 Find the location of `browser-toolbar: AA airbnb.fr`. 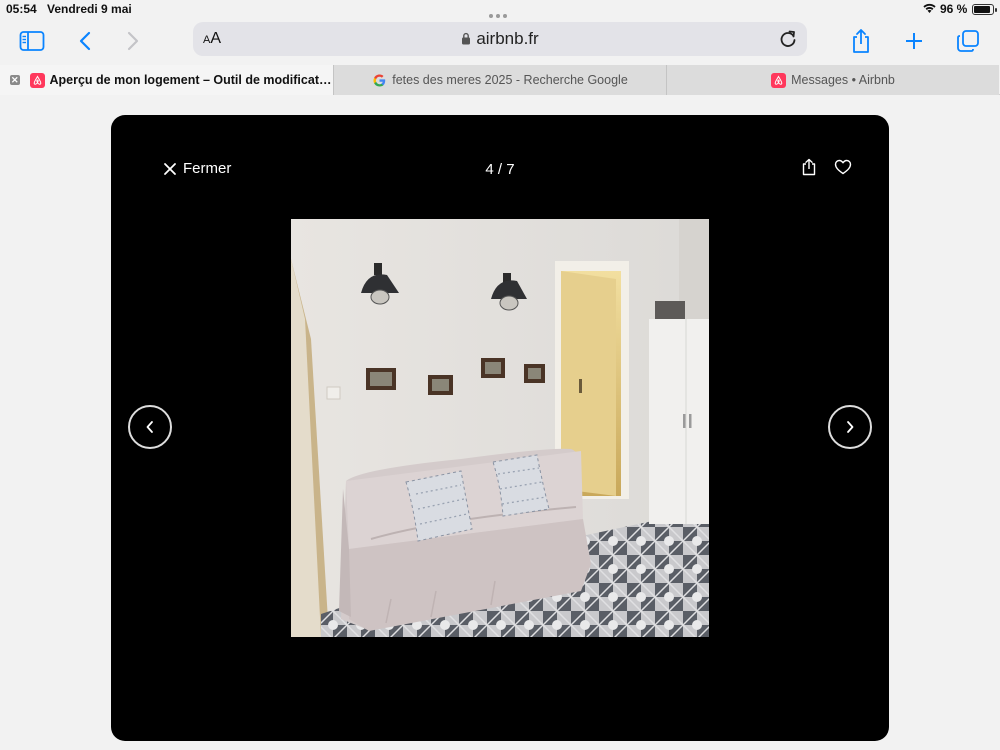

browser-toolbar: AA airbnb.fr is located at coordinates (500, 41).